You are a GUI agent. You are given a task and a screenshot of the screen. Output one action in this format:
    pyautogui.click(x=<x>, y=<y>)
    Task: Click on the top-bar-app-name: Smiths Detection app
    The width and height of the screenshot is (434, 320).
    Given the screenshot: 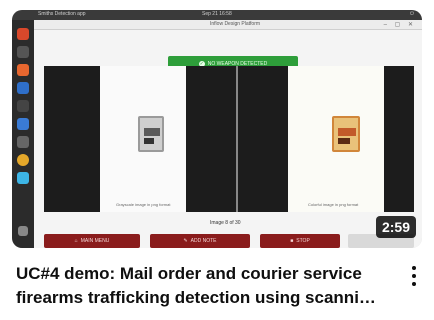 What is the action you would take?
    pyautogui.click(x=62, y=14)
    